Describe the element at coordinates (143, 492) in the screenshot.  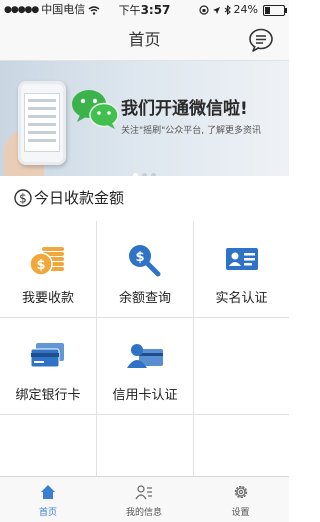
I see `user-list-icon` at that location.